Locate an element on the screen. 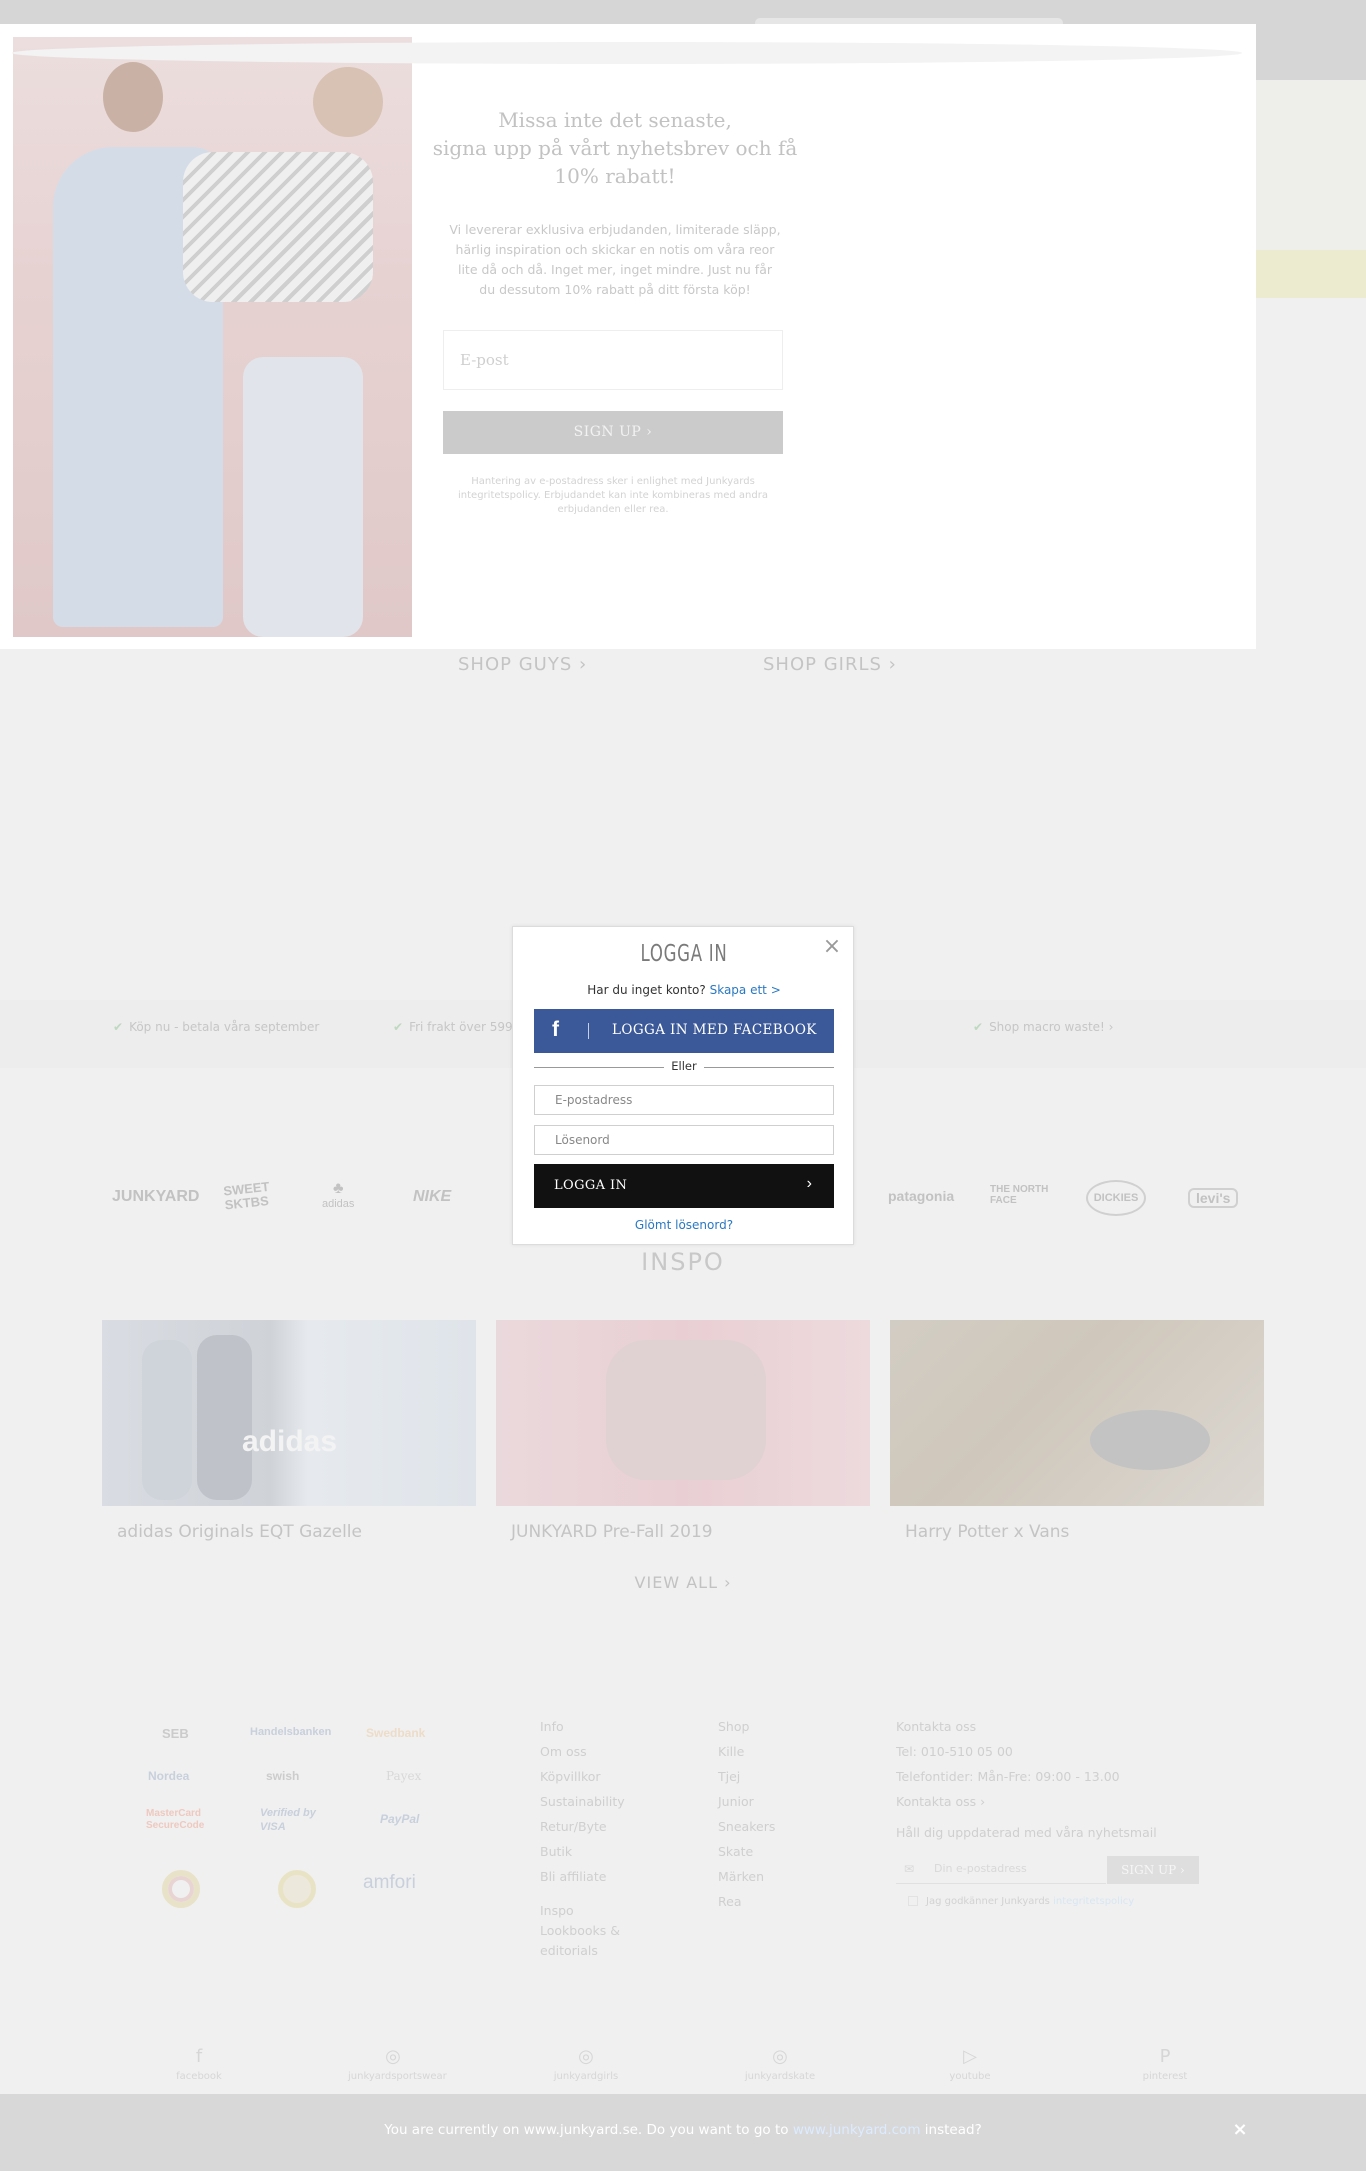 The width and height of the screenshot is (1366, 2171). facebook-login-button: f LOGGA IN MED FACEBOOK is located at coordinates (684, 1031).